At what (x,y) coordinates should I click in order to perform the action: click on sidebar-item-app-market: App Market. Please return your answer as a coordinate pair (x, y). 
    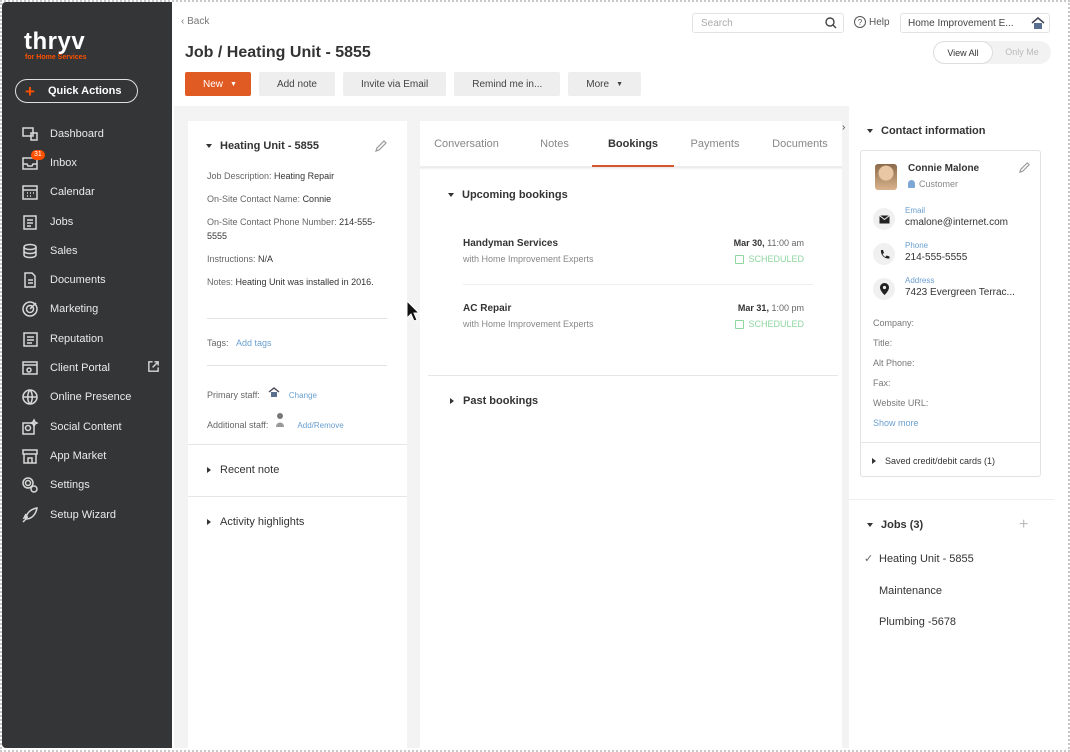
    Looking at the image, I should click on (87, 455).